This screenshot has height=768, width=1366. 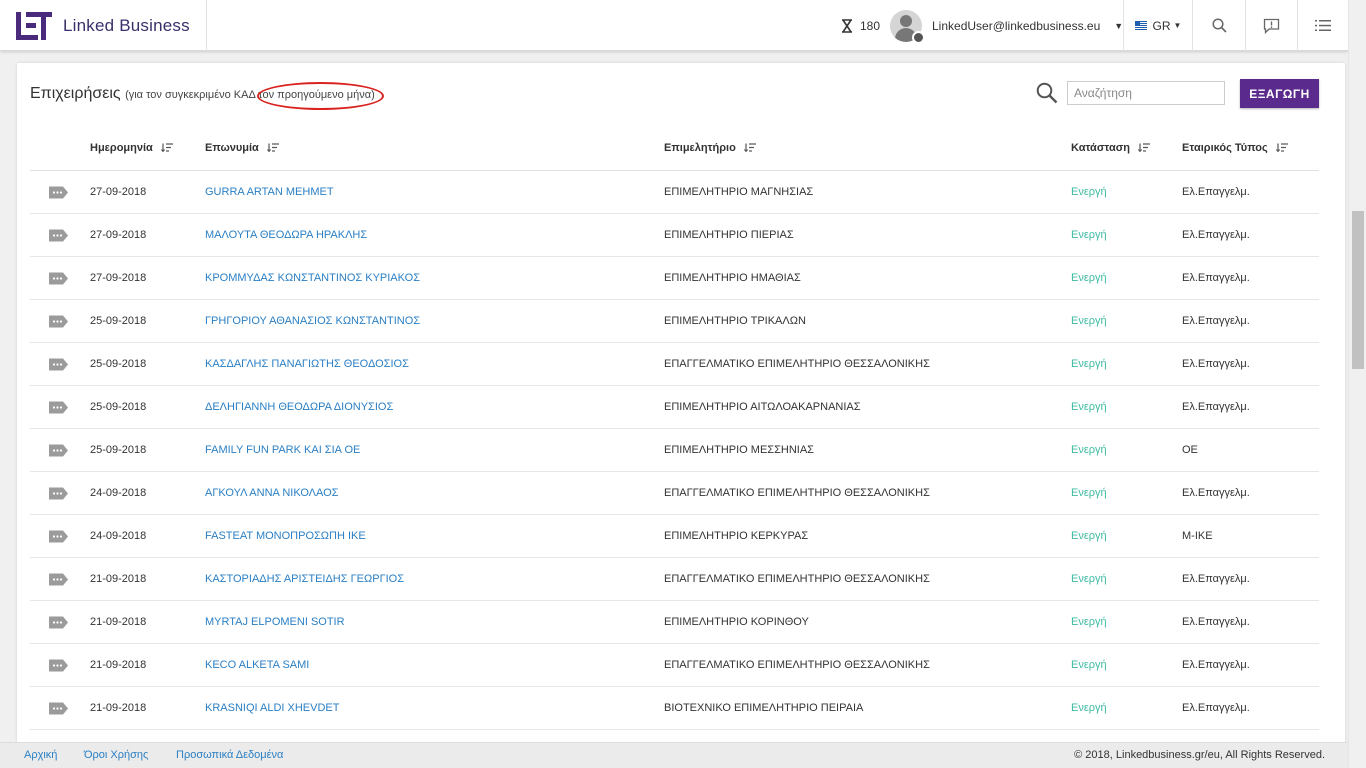 I want to click on credits-value: 180, so click(x=870, y=25).